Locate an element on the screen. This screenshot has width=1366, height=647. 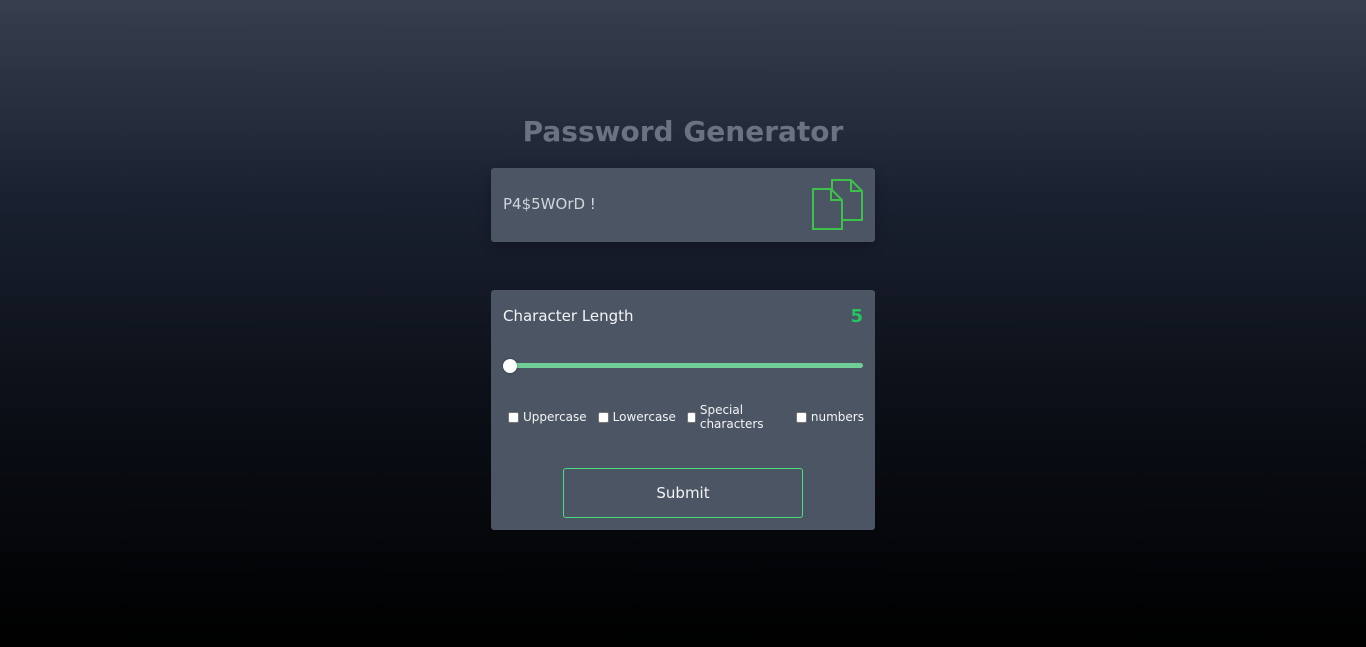
option-special-characters: Special characters is located at coordinates (735, 417).